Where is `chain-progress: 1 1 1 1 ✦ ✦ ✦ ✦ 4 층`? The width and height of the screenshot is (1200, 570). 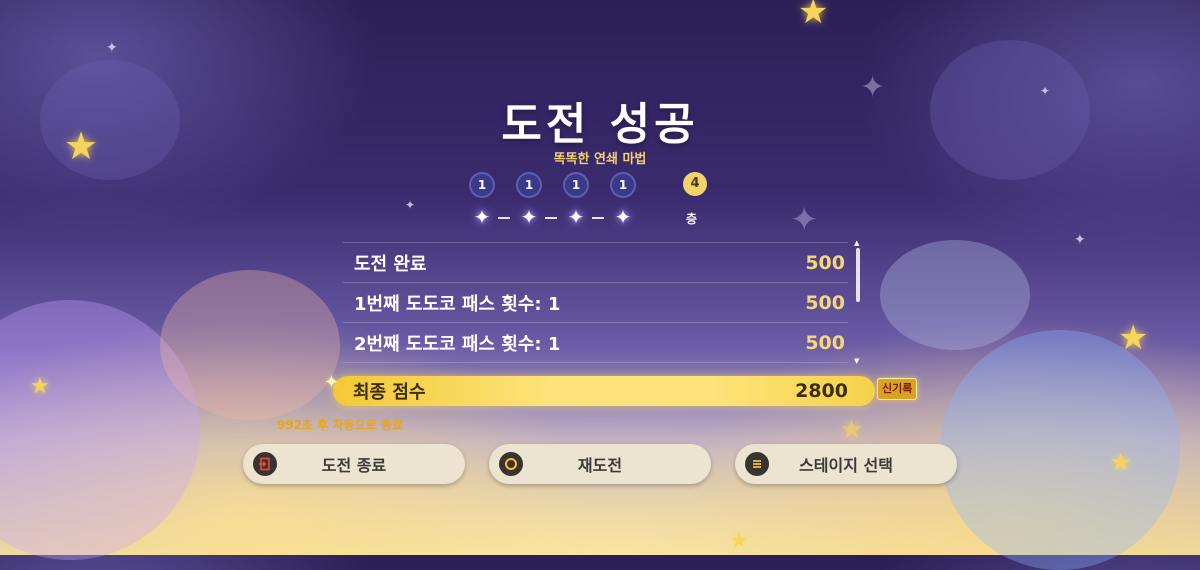
chain-progress: 1 1 1 1 ✦ ✦ ✦ ✦ 4 층 is located at coordinates (591, 202).